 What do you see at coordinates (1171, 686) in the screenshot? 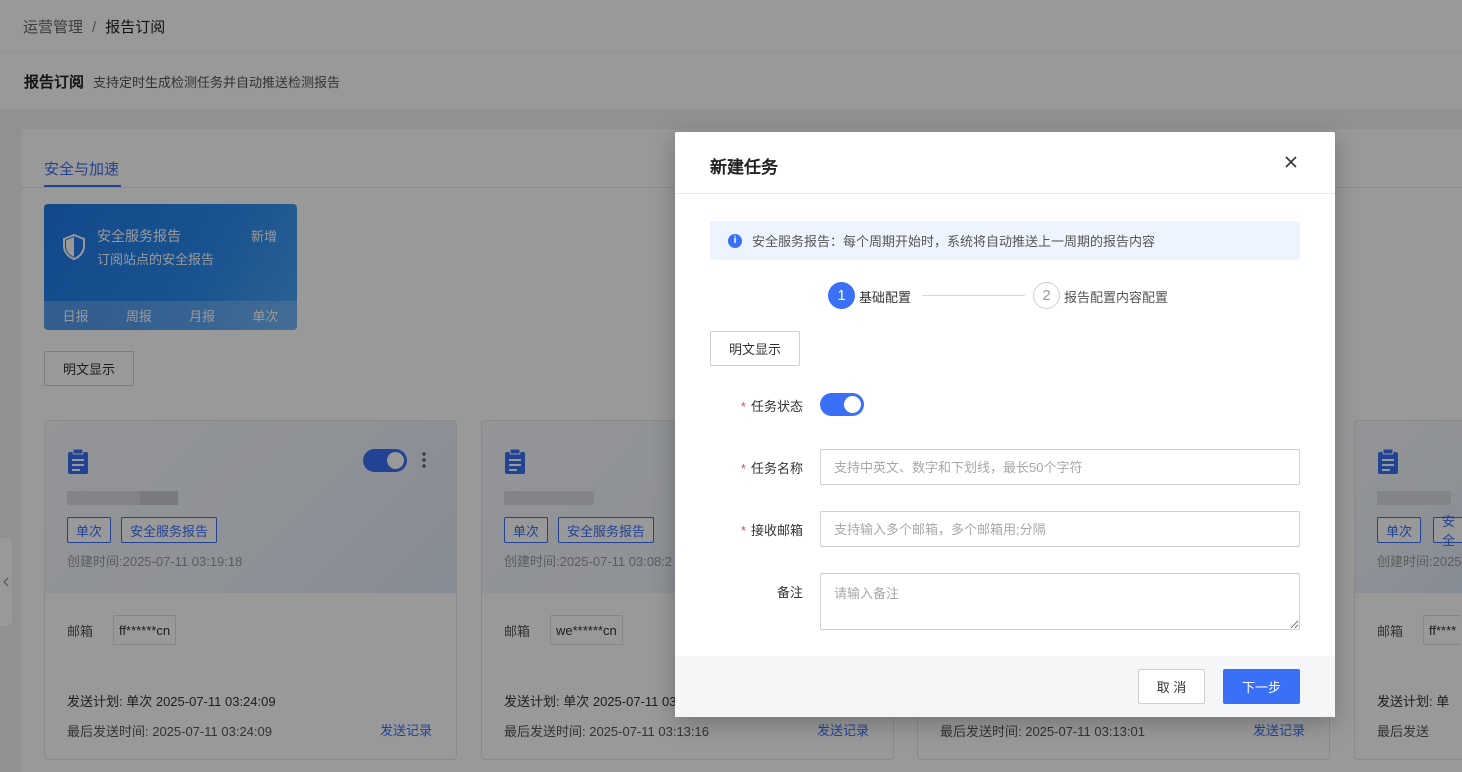
I see `cancel-button: 取 消` at bounding box center [1171, 686].